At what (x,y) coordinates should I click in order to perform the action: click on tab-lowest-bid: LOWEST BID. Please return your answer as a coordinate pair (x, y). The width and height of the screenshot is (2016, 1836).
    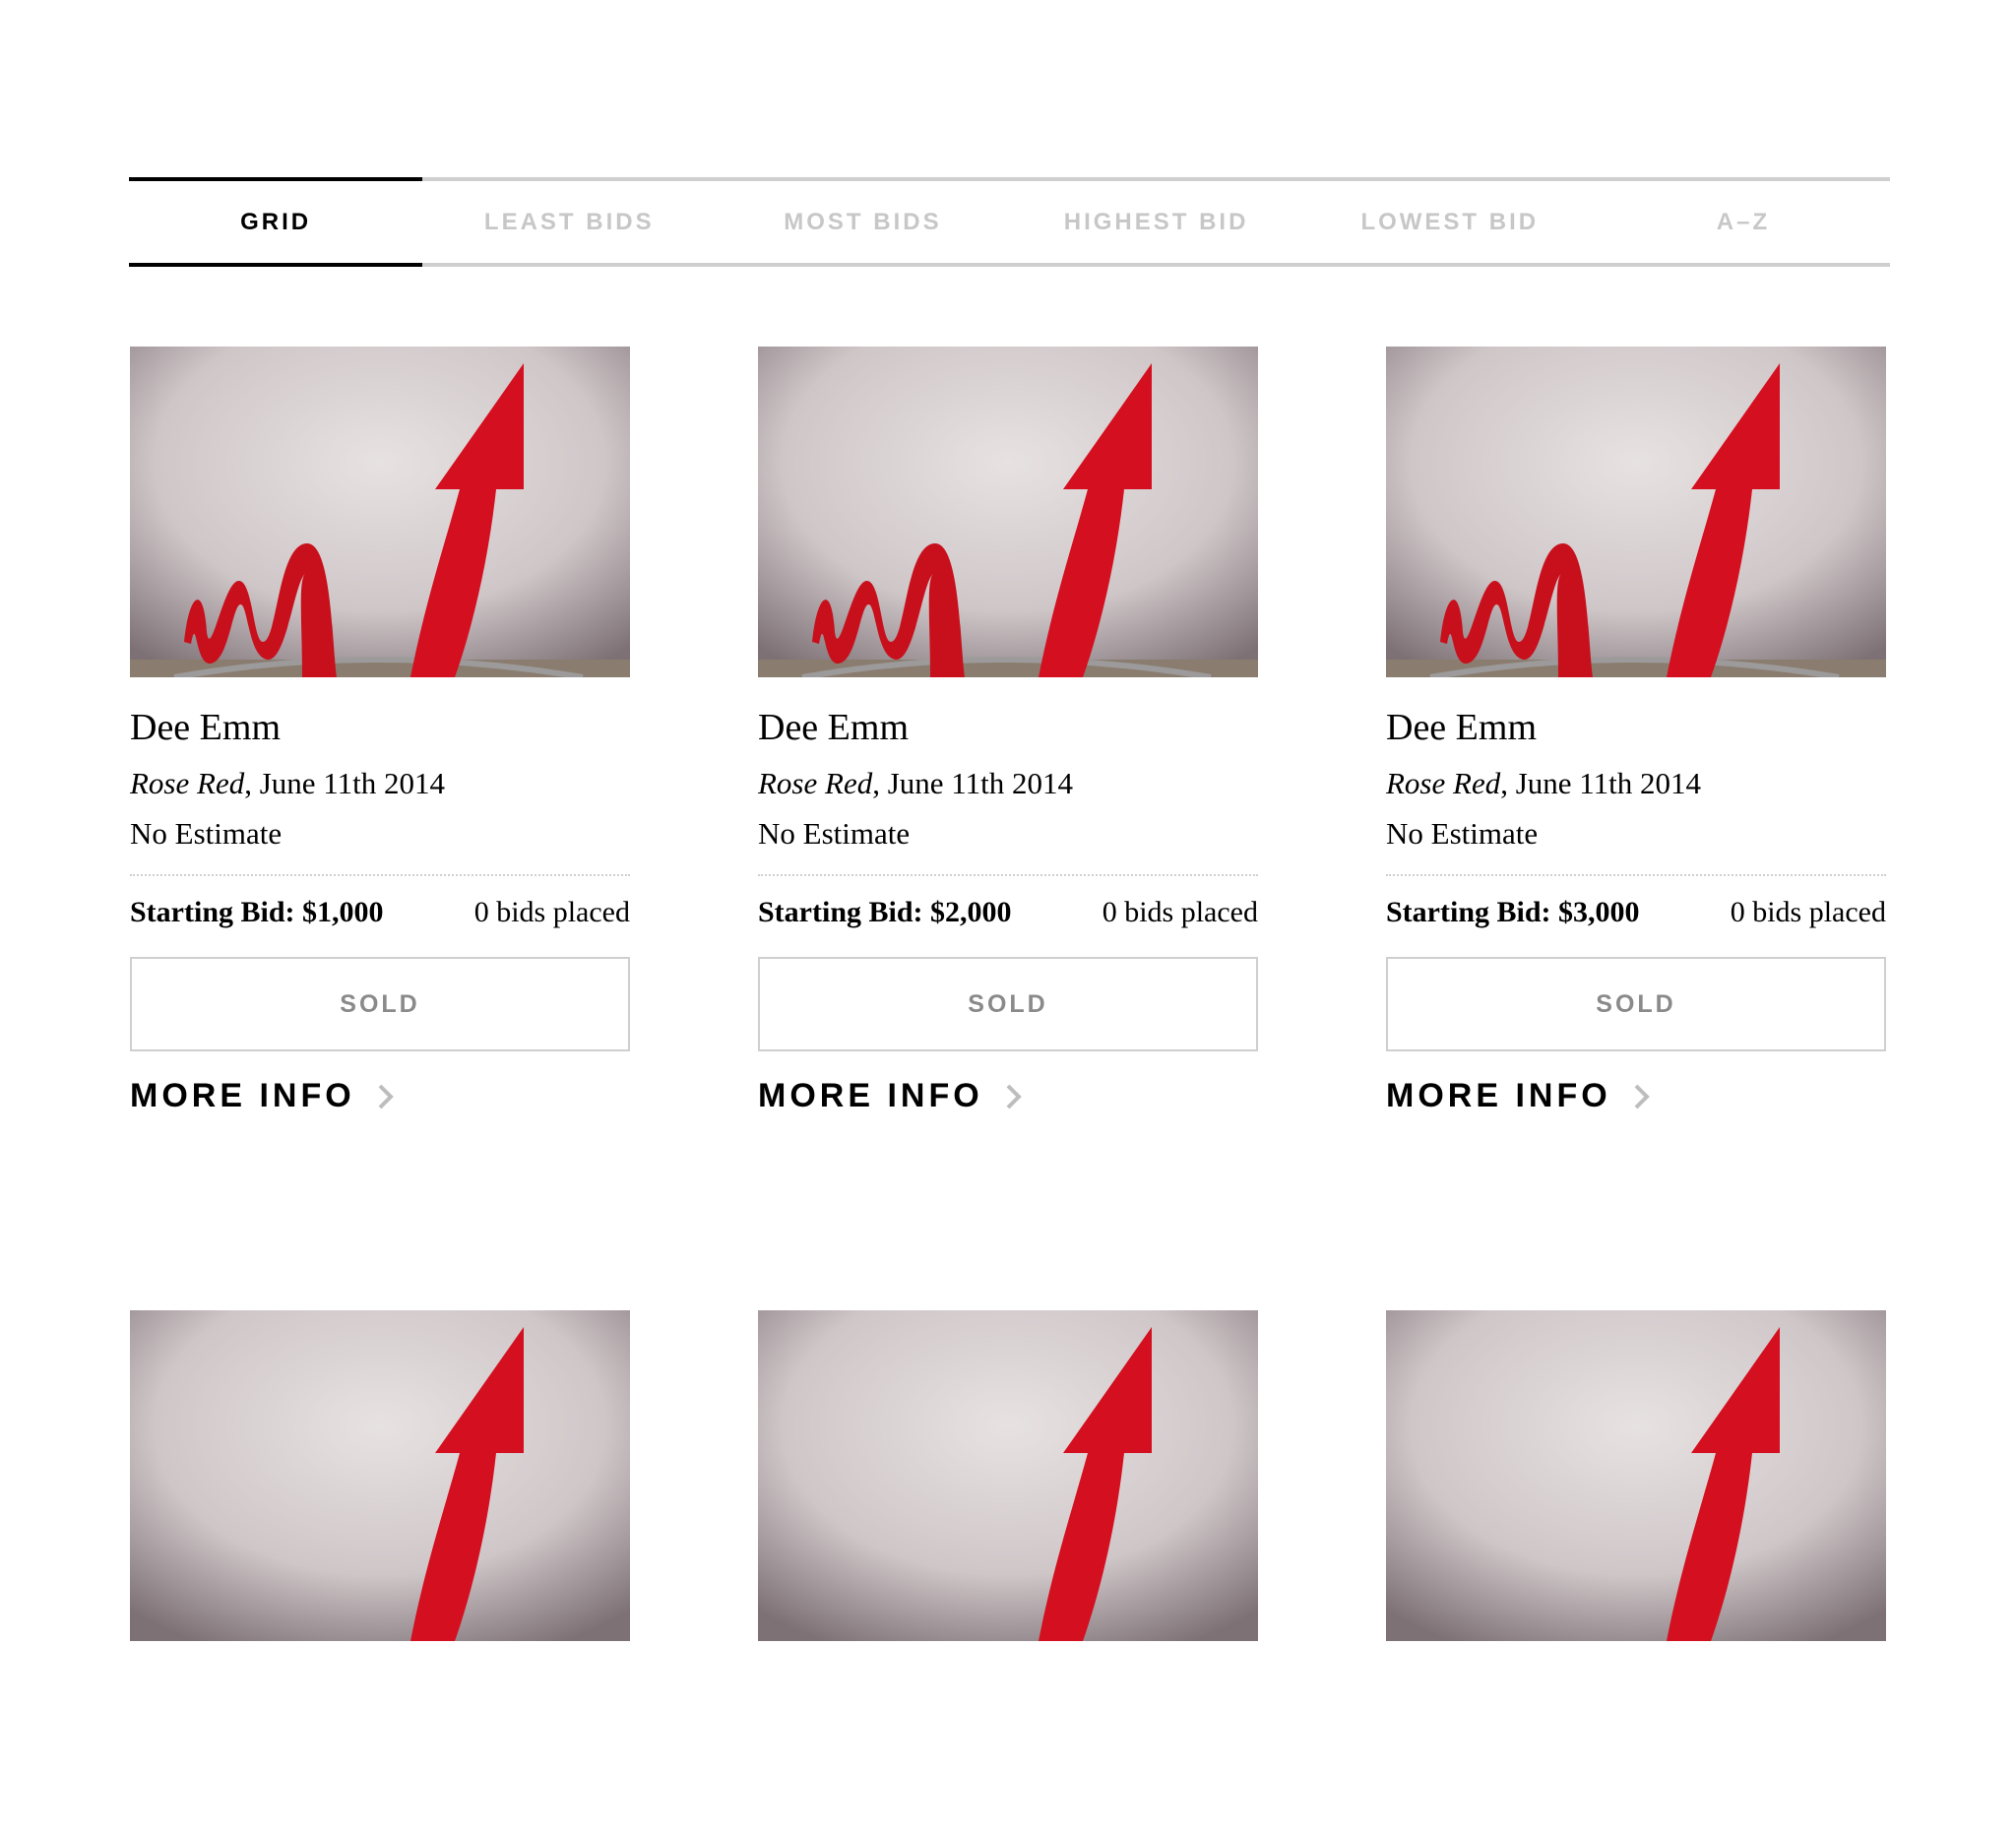
    Looking at the image, I should click on (1450, 222).